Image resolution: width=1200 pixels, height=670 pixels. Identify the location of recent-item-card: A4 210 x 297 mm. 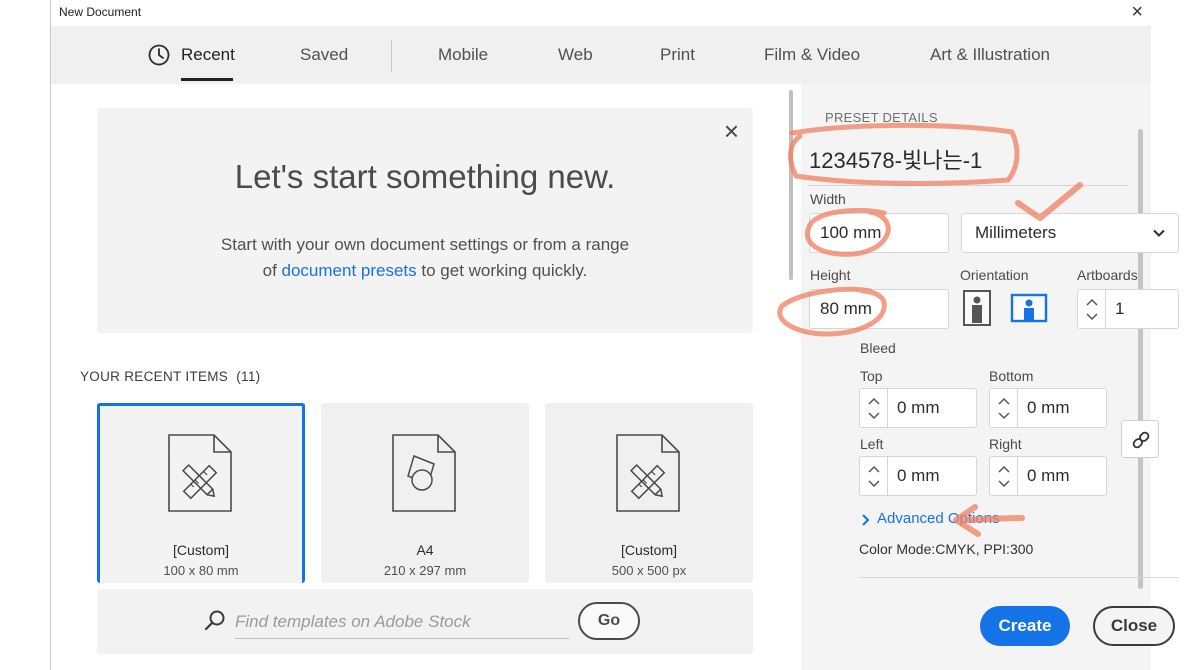
(425, 493).